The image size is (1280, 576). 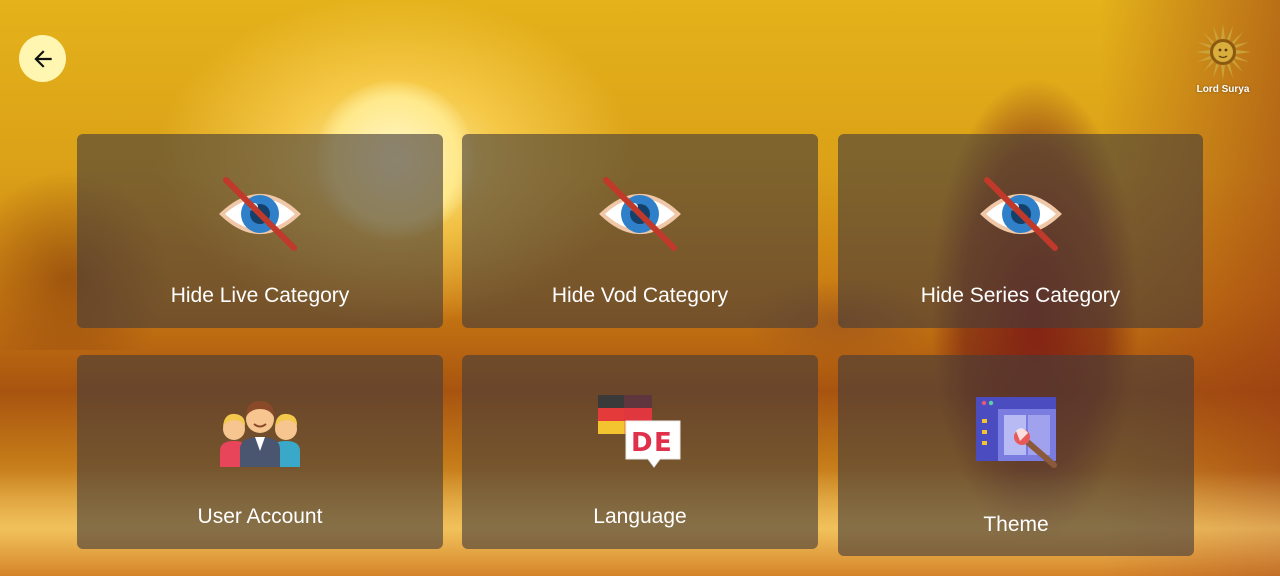 I want to click on tile-label: Hide Vod Category, so click(x=640, y=295).